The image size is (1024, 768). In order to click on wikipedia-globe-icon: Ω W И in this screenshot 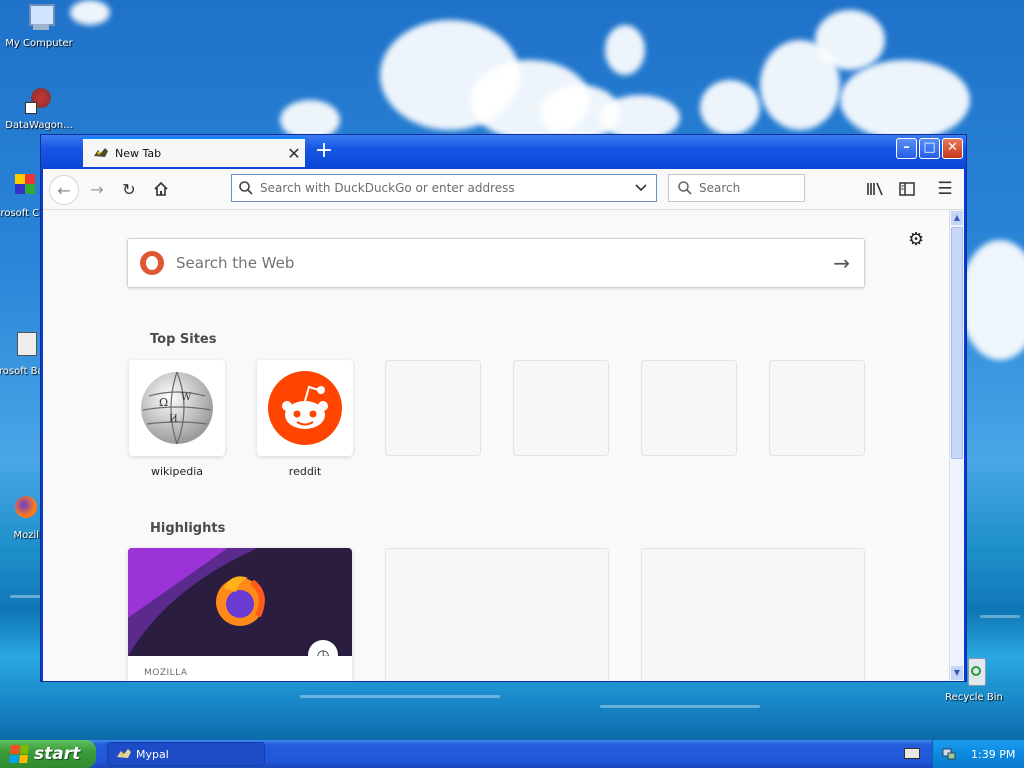, I will do `click(177, 408)`.